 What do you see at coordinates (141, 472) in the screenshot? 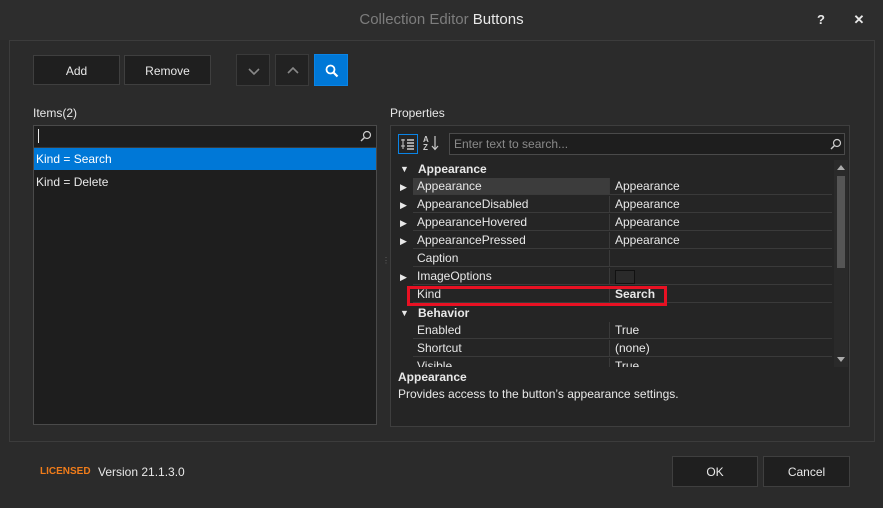
I see `version-label: Version 21.1.3.0` at bounding box center [141, 472].